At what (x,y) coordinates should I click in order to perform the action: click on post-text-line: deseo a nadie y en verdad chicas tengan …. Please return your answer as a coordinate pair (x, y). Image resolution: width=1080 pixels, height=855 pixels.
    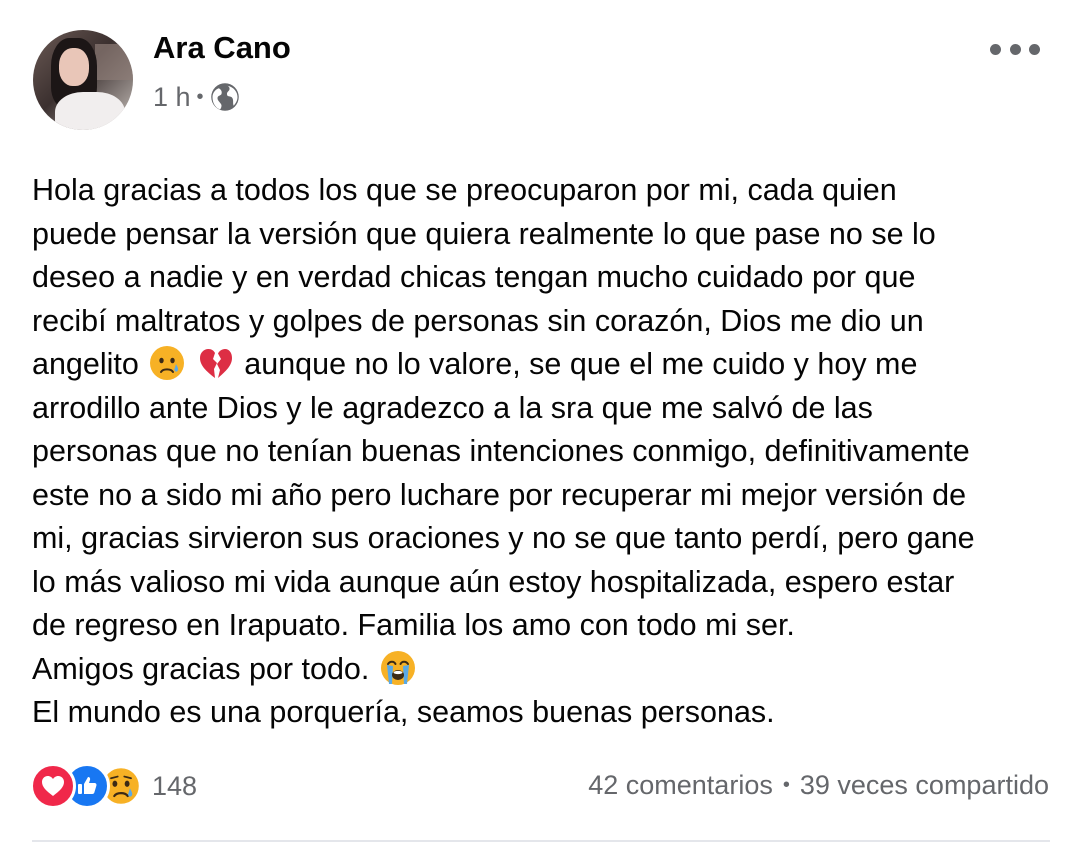
    Looking at the image, I should click on (474, 277).